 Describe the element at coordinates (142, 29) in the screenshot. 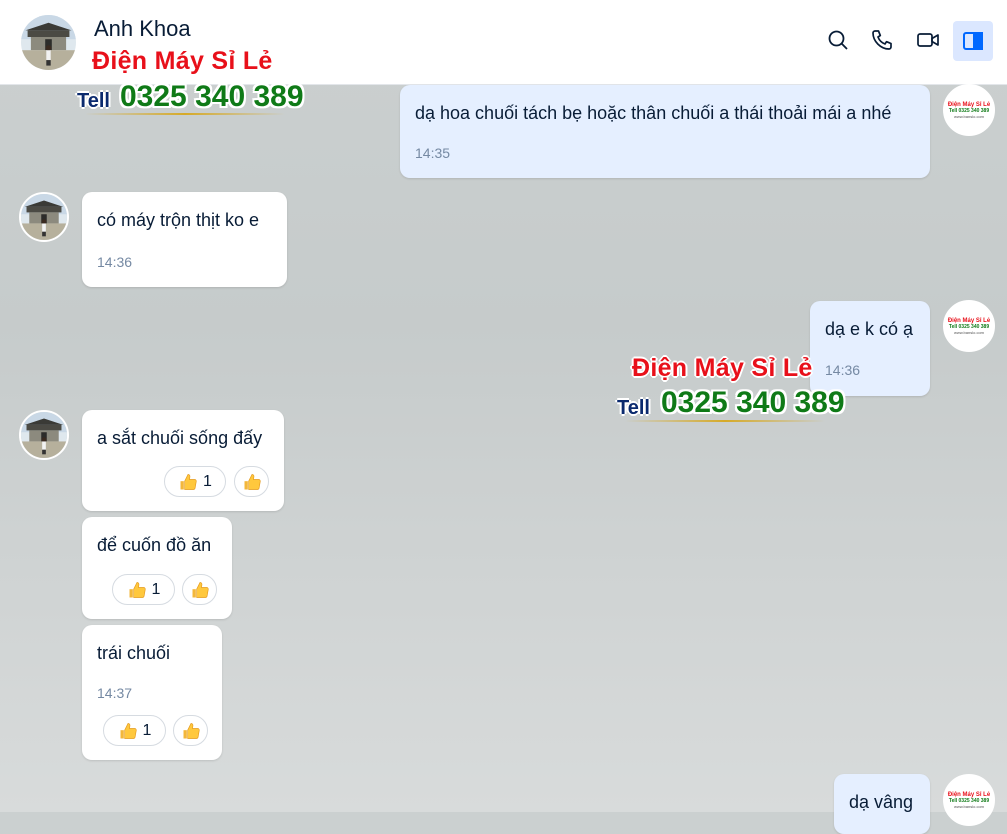

I see `contact-name: Anh Khoa` at that location.